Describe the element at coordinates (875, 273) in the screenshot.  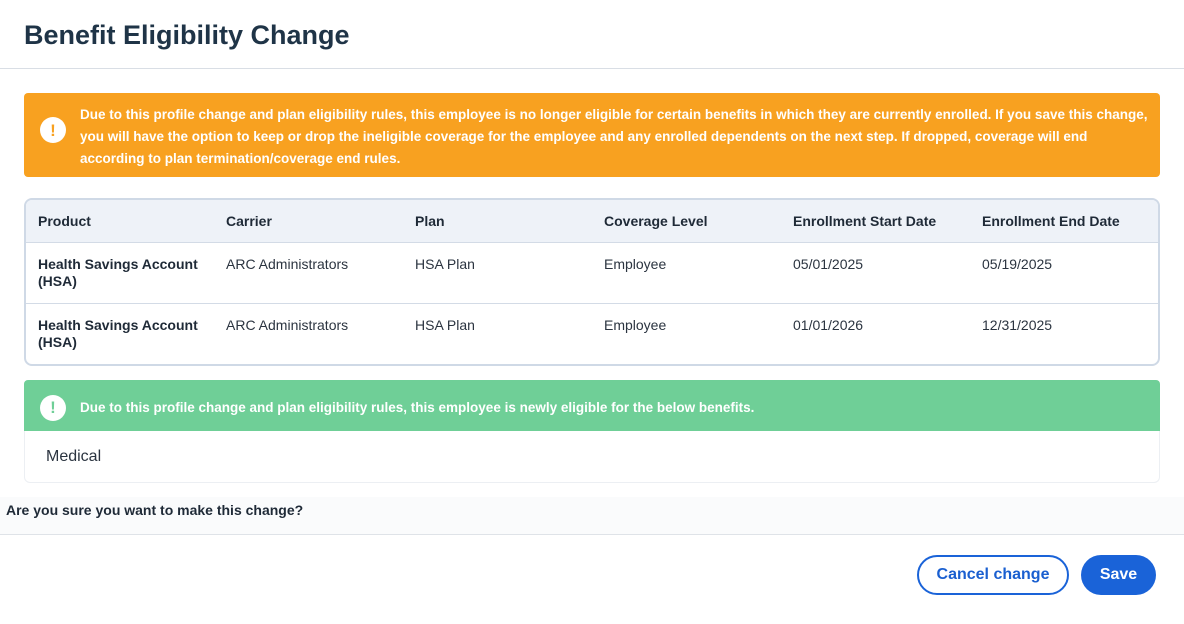
I see `cell-start-date: 05/01/2025` at that location.